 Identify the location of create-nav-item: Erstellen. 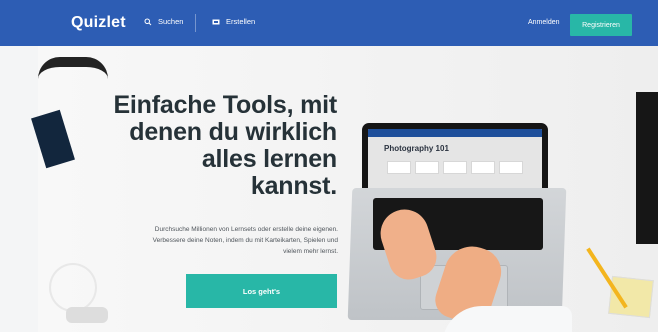
(233, 21).